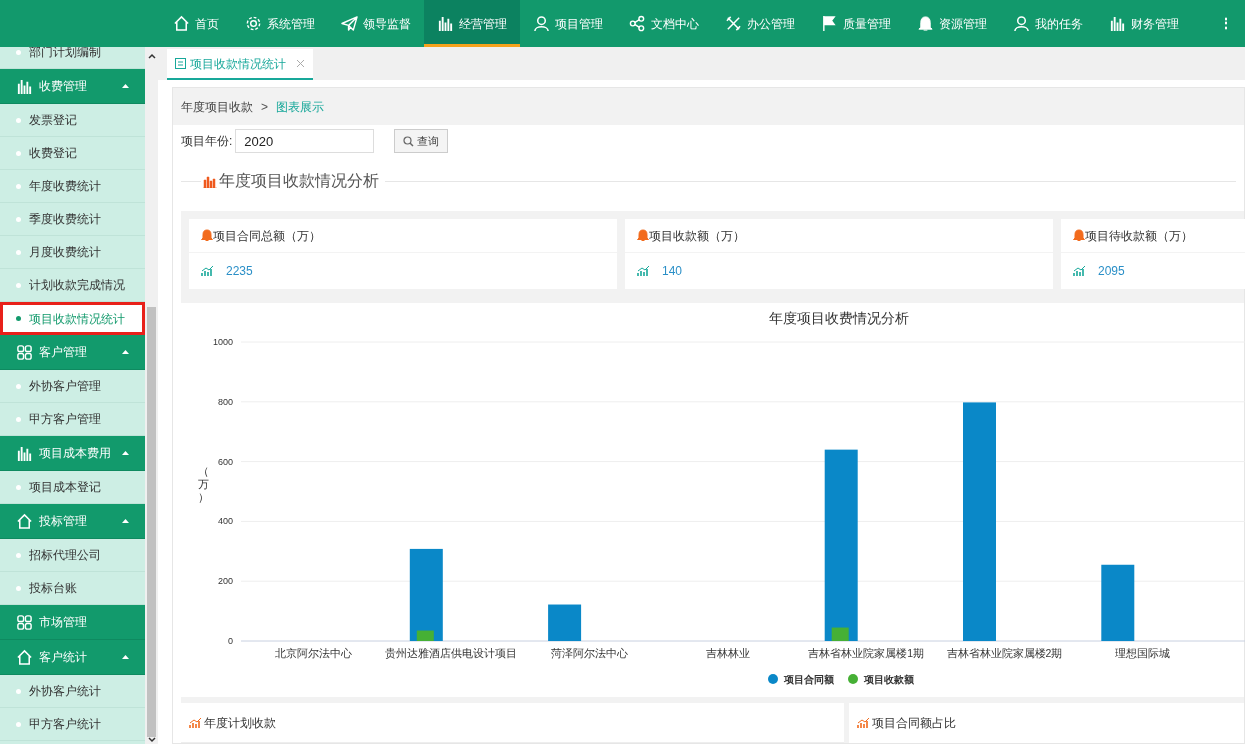  Describe the element at coordinates (733, 23) in the screenshot. I see `tools-icon` at that location.